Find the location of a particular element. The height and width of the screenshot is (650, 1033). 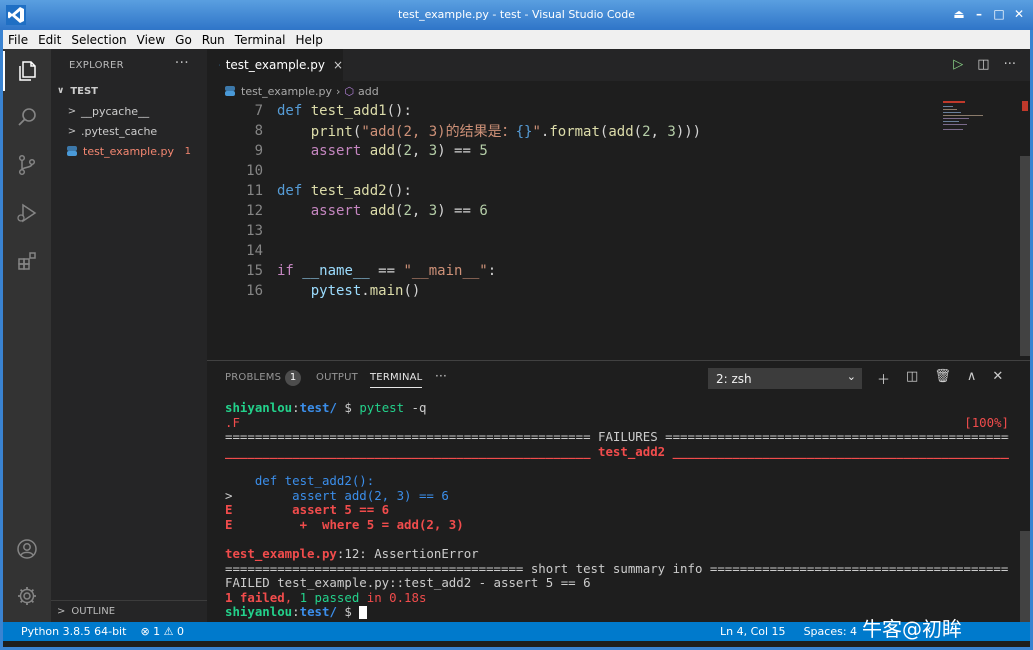

folder-label: TEST is located at coordinates (84, 91).